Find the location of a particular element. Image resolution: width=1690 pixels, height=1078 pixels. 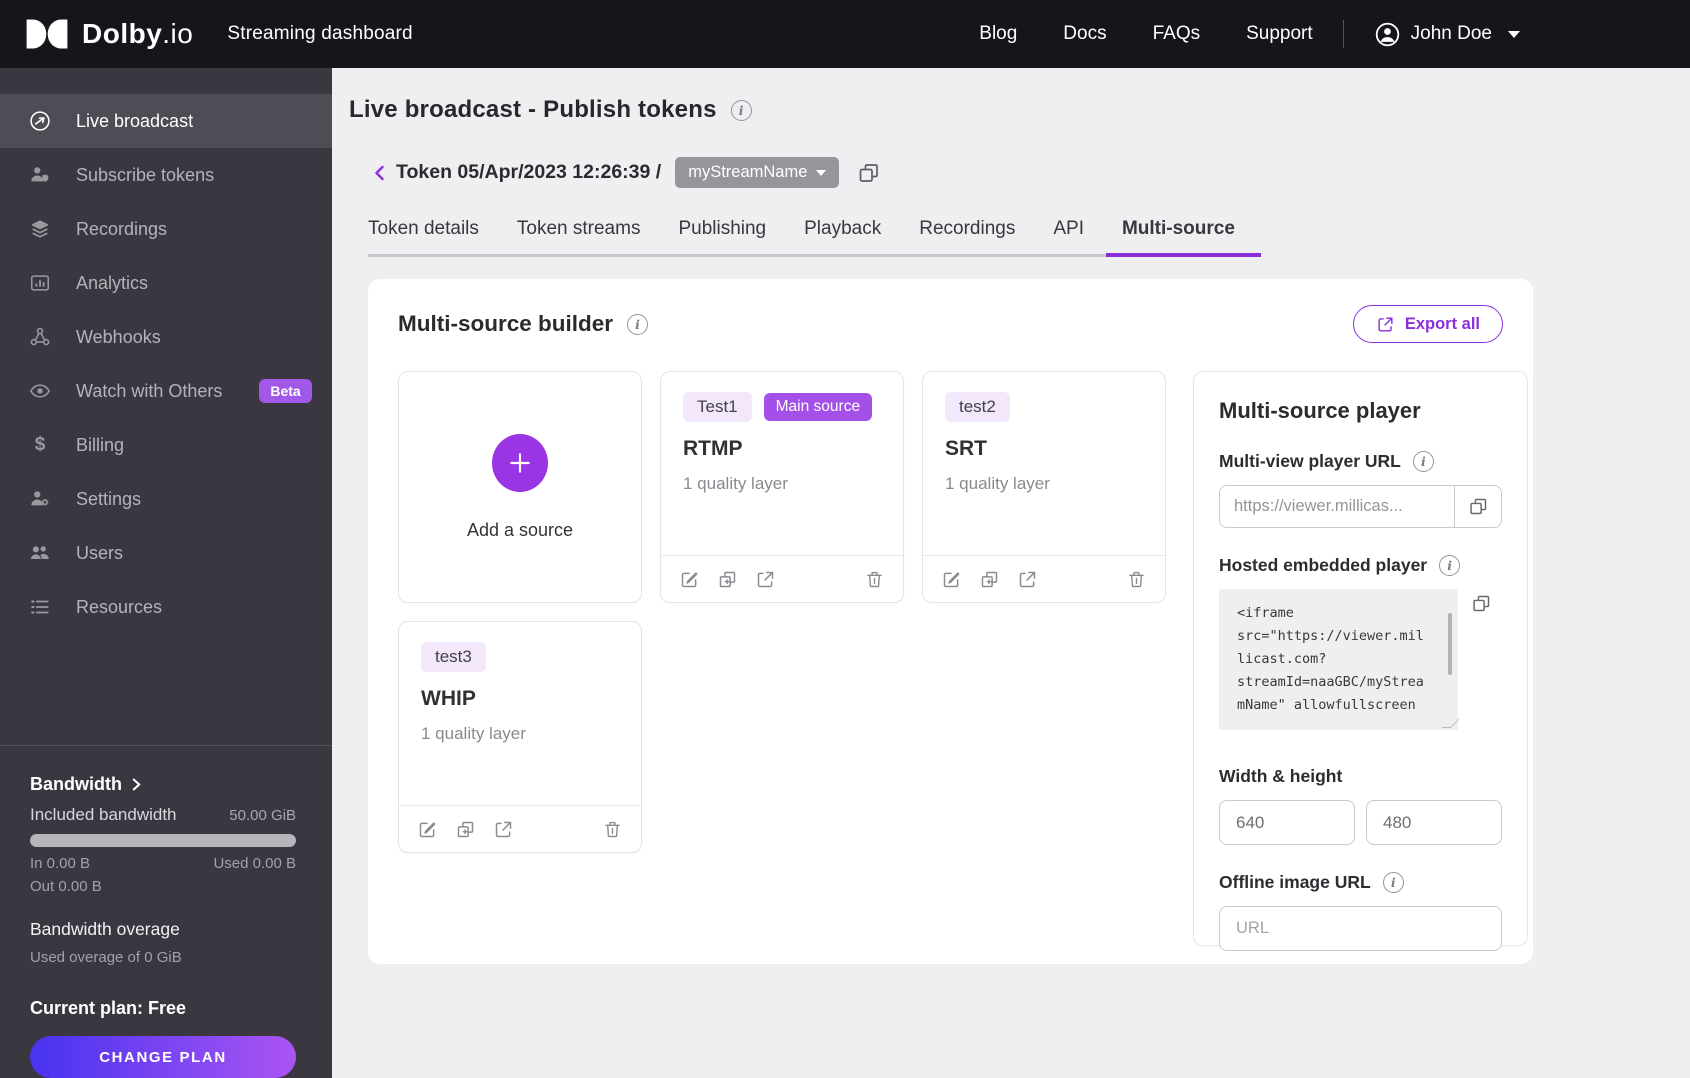

included-bandwidth-label: Included bandwidth is located at coordinates (103, 814).